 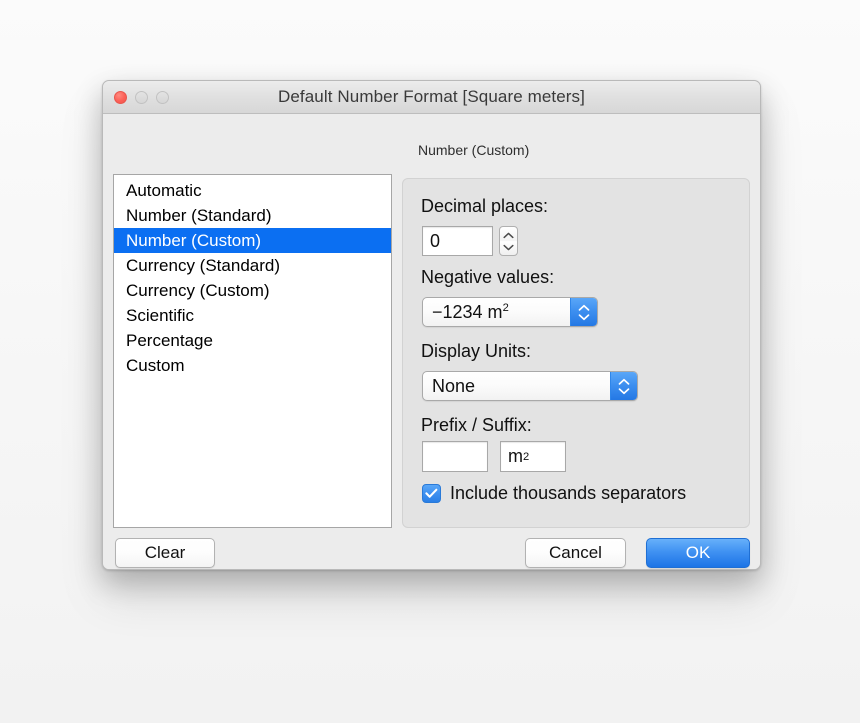 I want to click on checkmark-icon, so click(x=431, y=493).